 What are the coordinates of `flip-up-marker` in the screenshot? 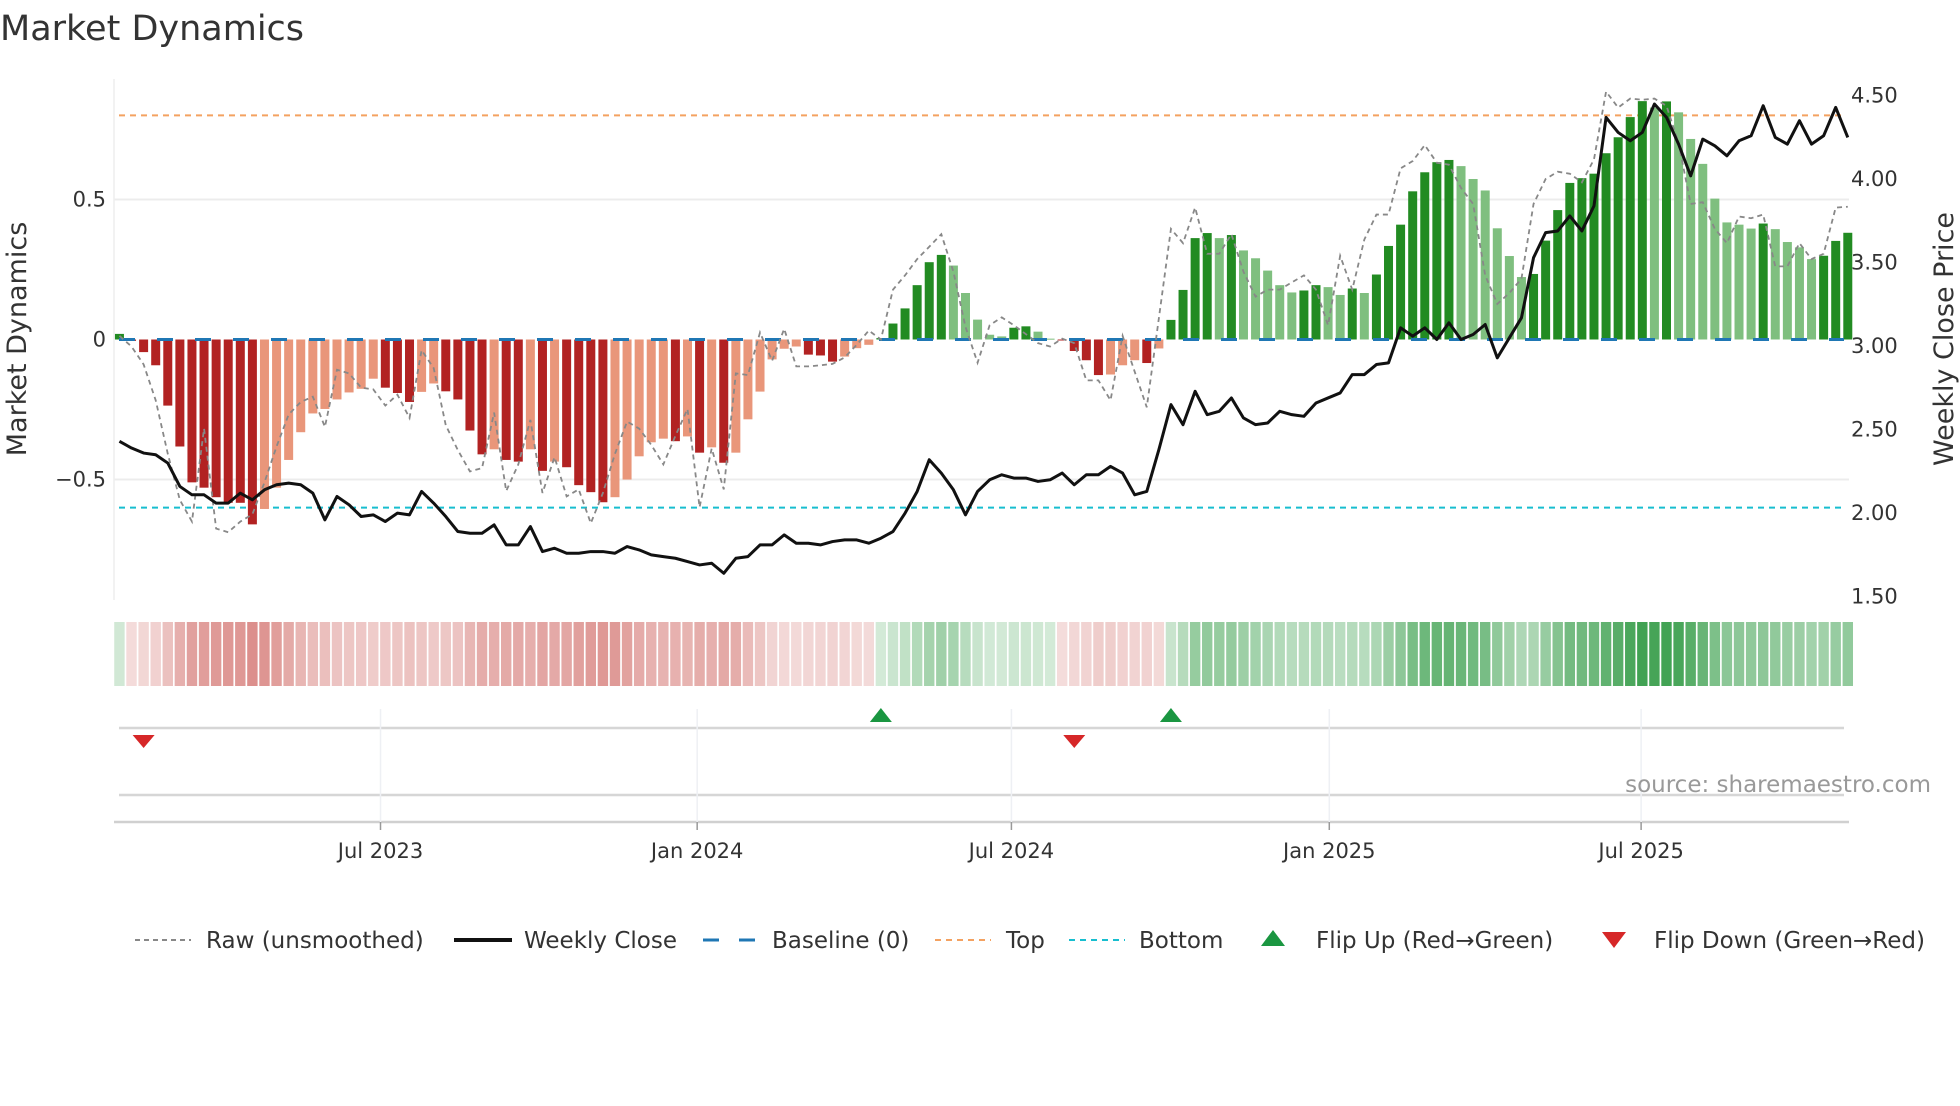 It's located at (880, 715).